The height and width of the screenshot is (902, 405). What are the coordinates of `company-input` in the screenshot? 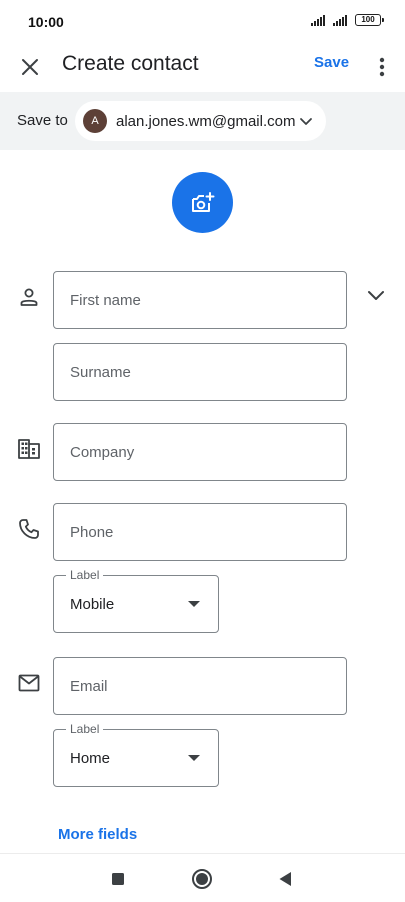 It's located at (200, 452).